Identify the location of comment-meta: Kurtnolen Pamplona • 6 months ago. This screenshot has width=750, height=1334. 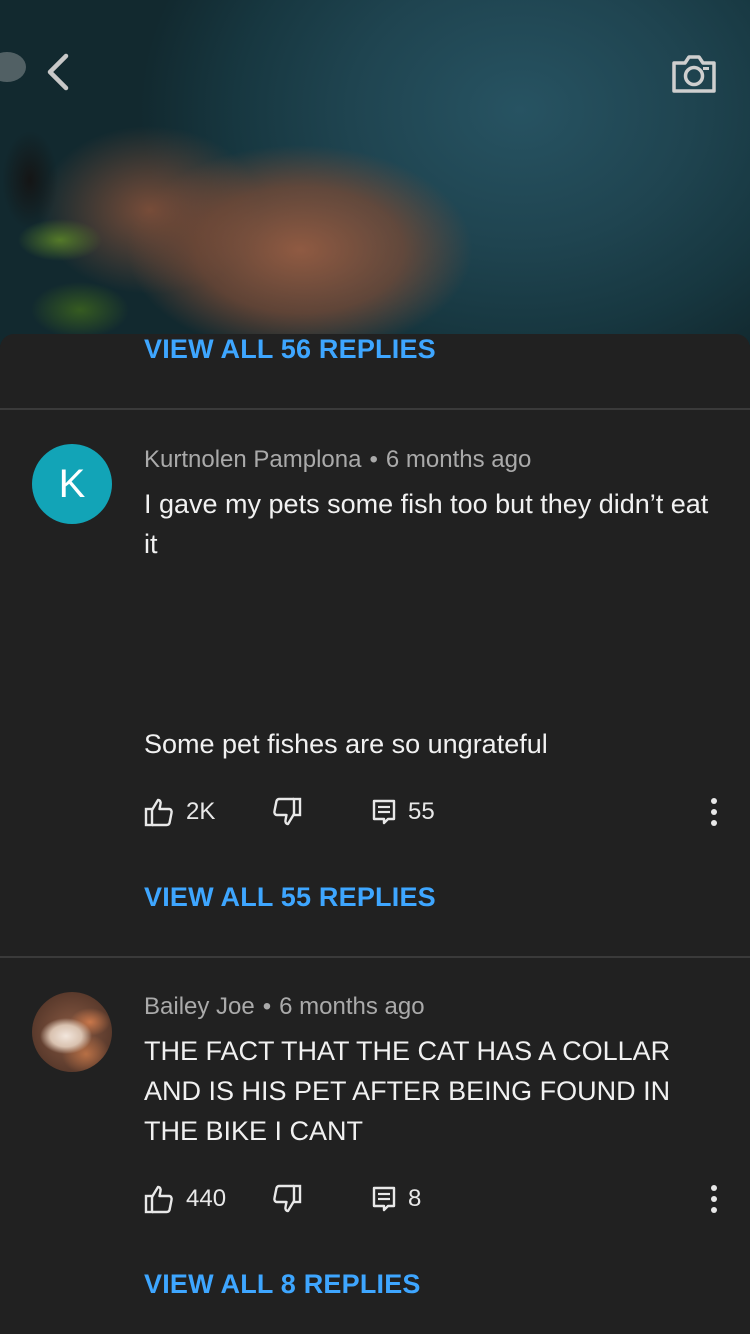
(337, 460).